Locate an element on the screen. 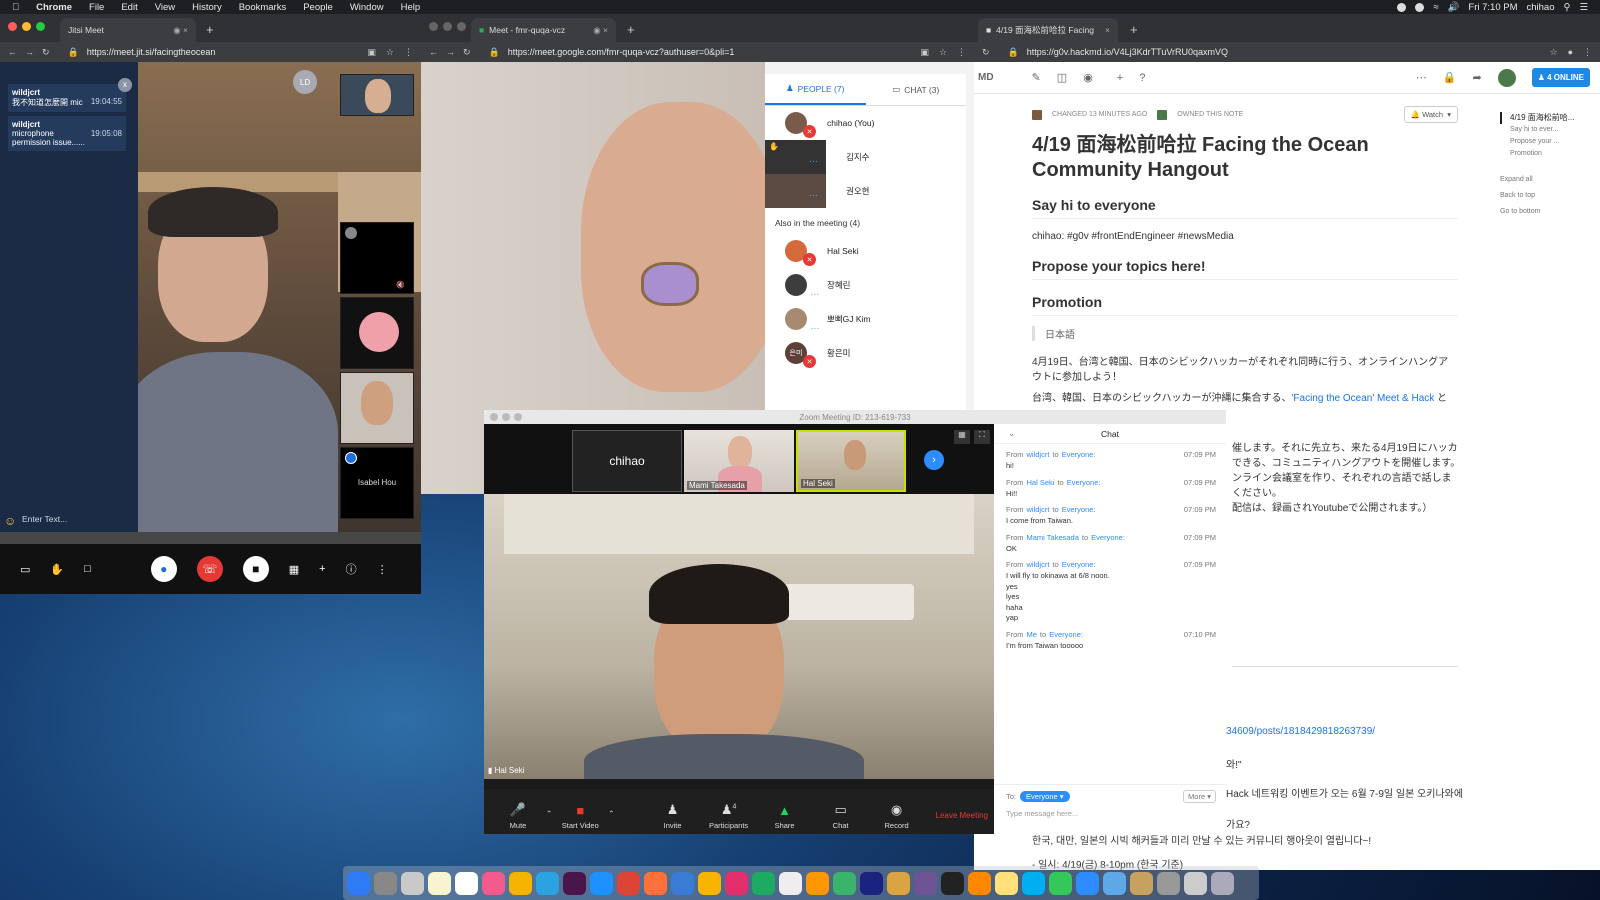 The width and height of the screenshot is (1600, 900). volume-icon: 🔊 is located at coordinates (1454, 7).